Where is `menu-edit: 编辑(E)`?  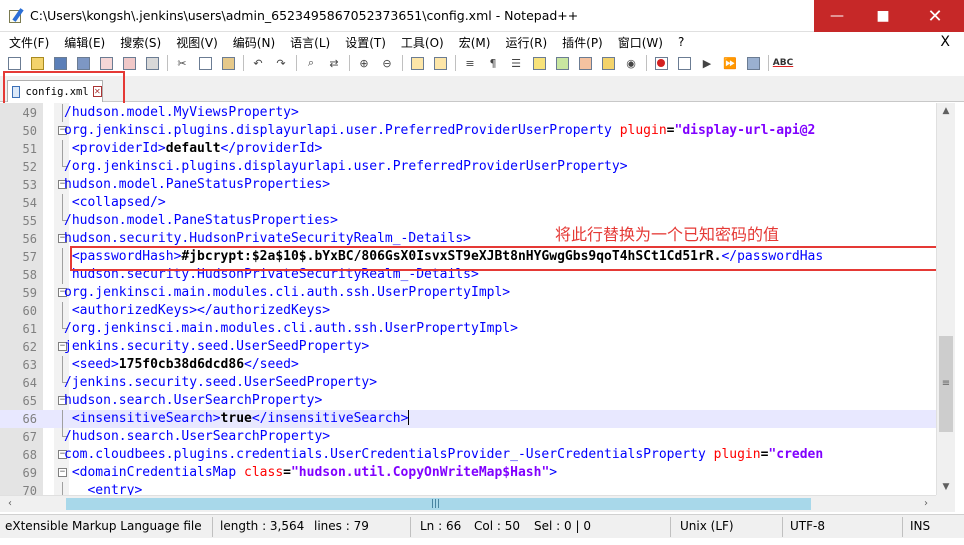
menu-edit: 编辑(E) is located at coordinates (83, 42).